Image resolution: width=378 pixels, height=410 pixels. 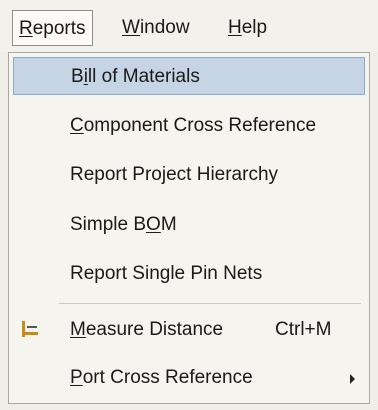 What do you see at coordinates (254, 27) in the screenshot?
I see `menu-help-label-rest: elp` at bounding box center [254, 27].